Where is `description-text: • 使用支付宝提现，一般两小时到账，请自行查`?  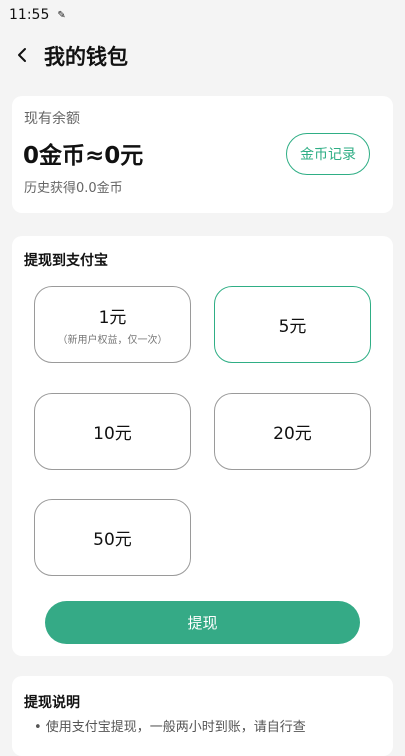 description-text: • 使用支付宝提现，一般两小时到账，请自行查 is located at coordinates (170, 727).